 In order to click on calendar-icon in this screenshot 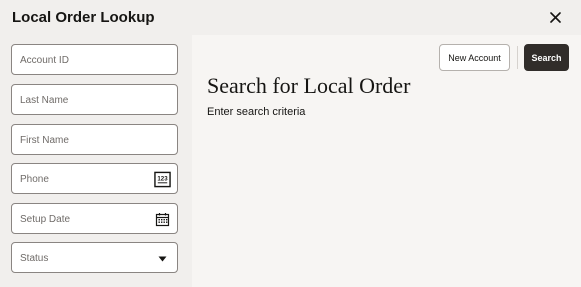, I will do `click(162, 219)`.